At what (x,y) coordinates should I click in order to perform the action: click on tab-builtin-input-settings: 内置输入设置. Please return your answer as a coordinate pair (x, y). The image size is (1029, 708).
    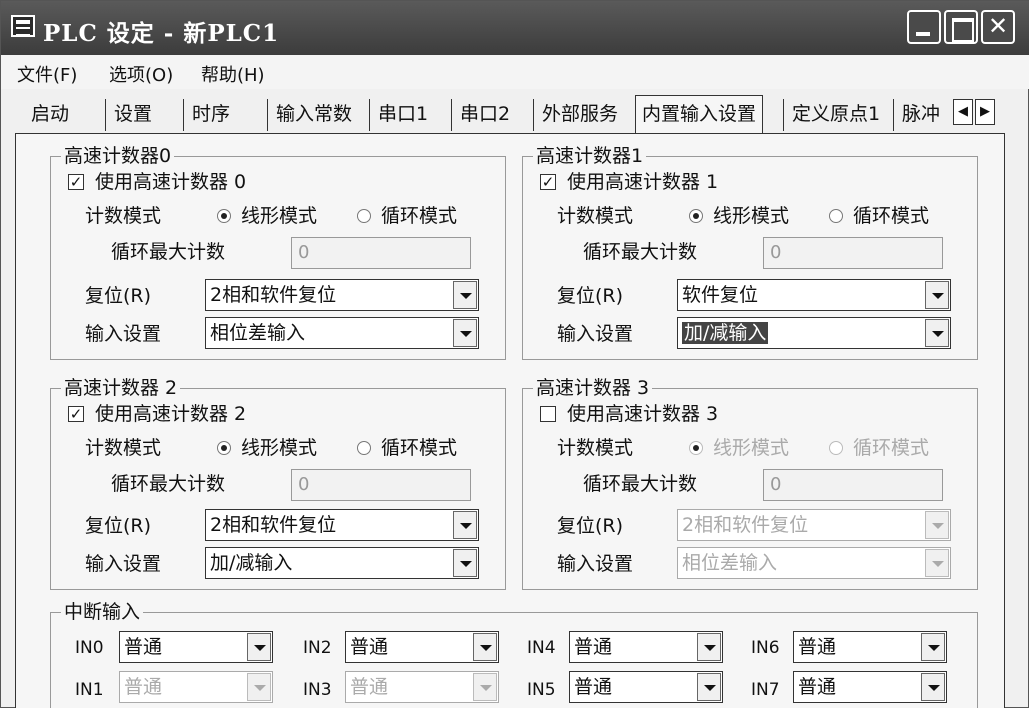
    Looking at the image, I should click on (699, 114).